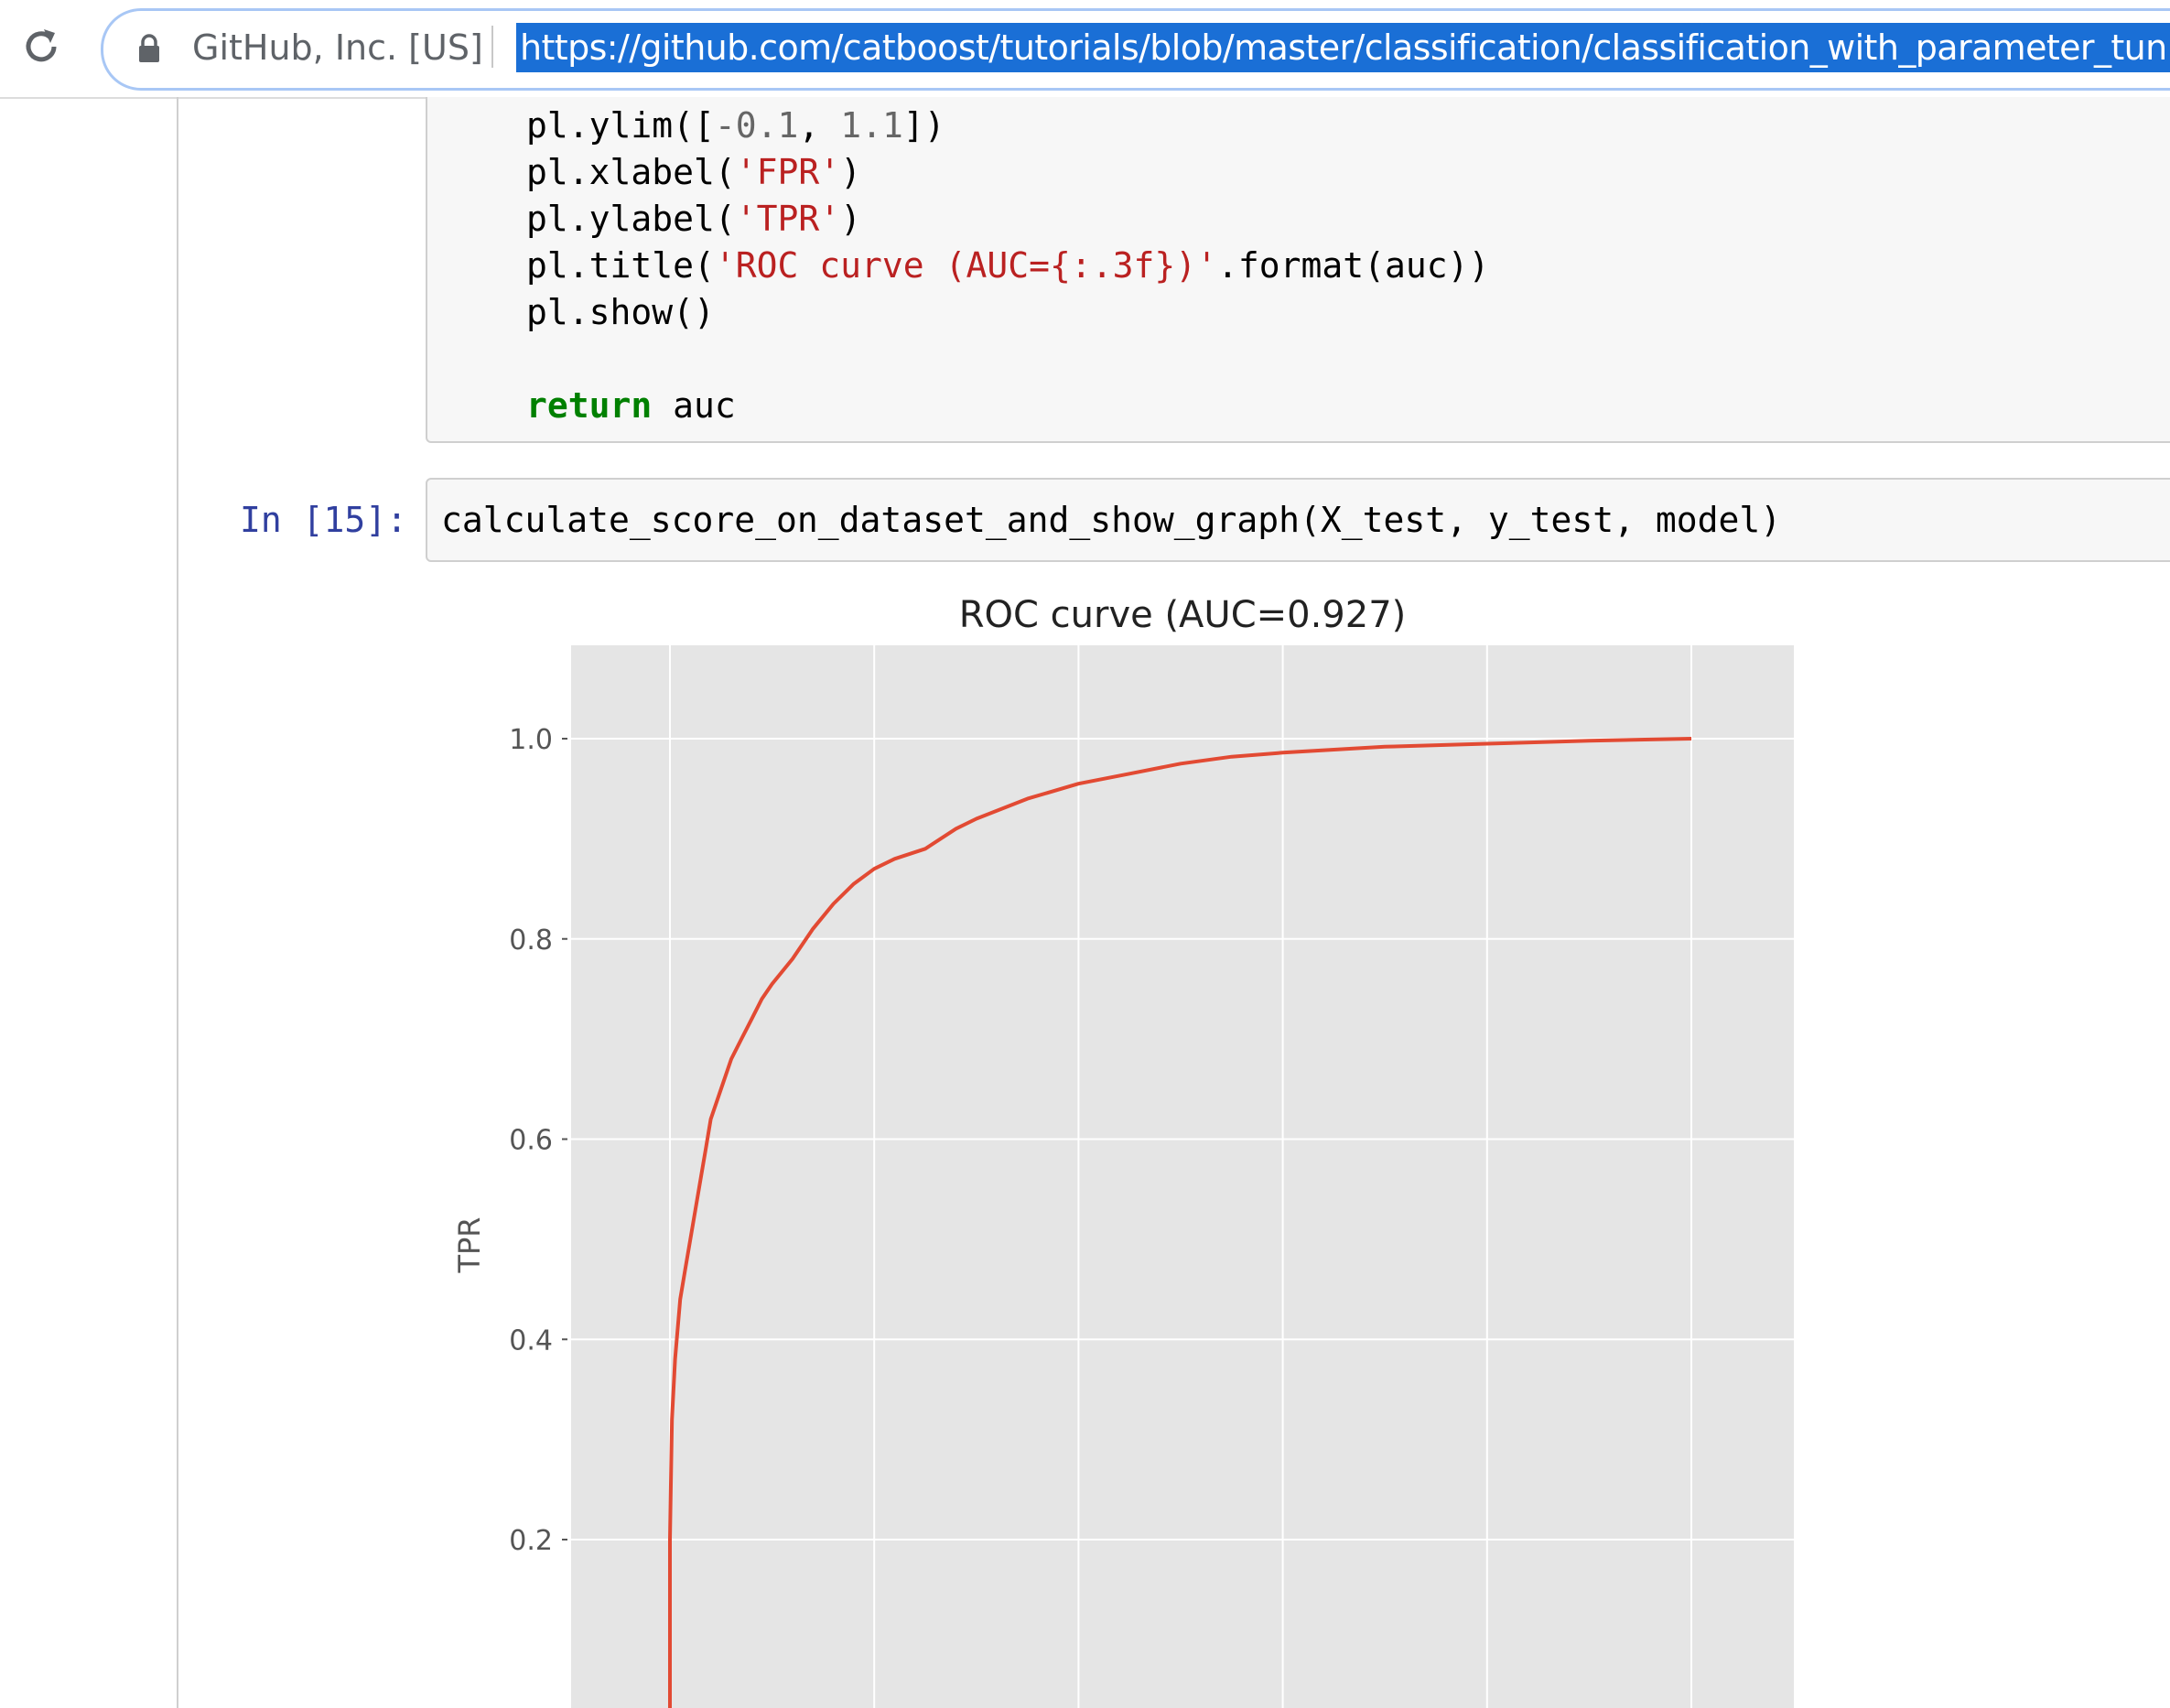  What do you see at coordinates (337, 48) in the screenshot?
I see `site-identity: GitHub, Inc. [US]` at bounding box center [337, 48].